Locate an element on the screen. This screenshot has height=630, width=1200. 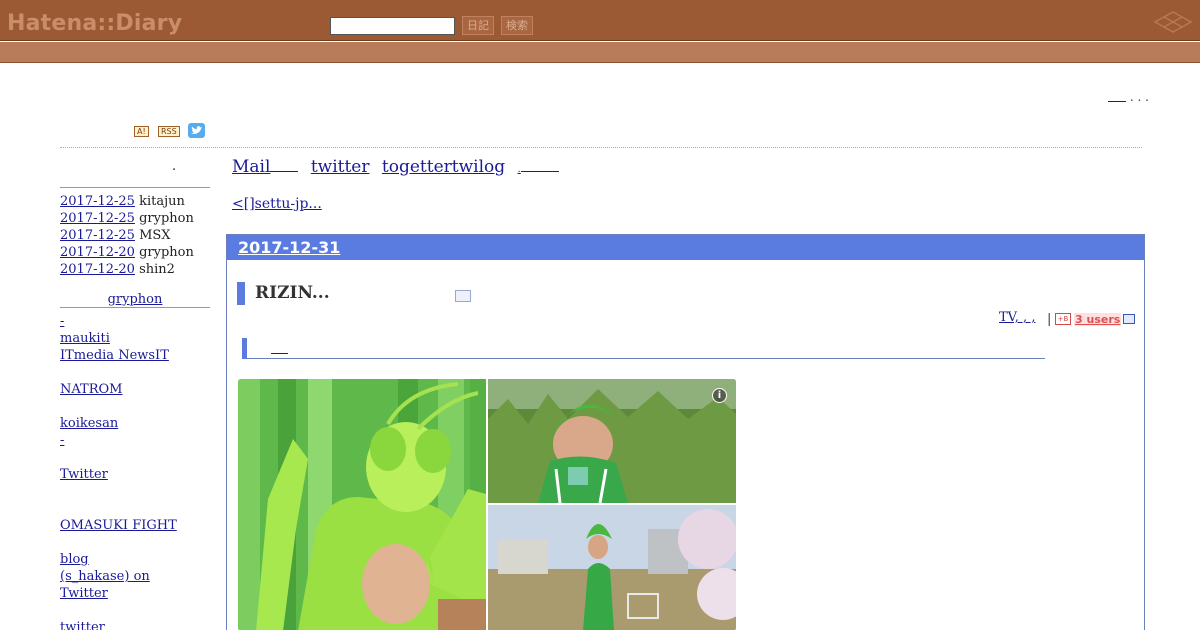
sidebar-link: blog is located at coordinates (74, 559).